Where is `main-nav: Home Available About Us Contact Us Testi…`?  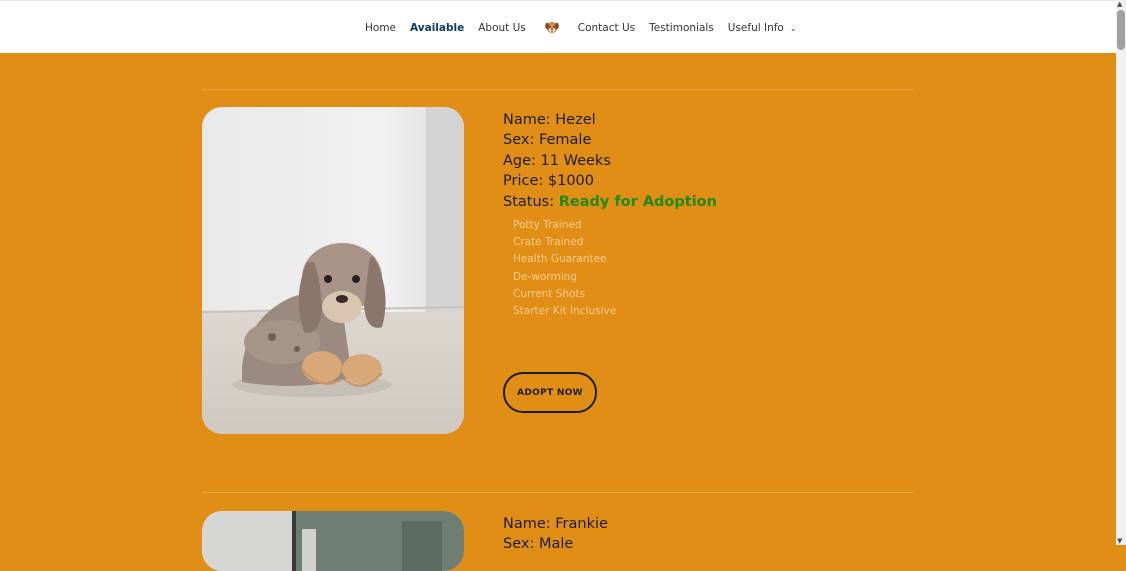
main-nav: Home Available About Us Contact Us Testi… is located at coordinates (588, 28).